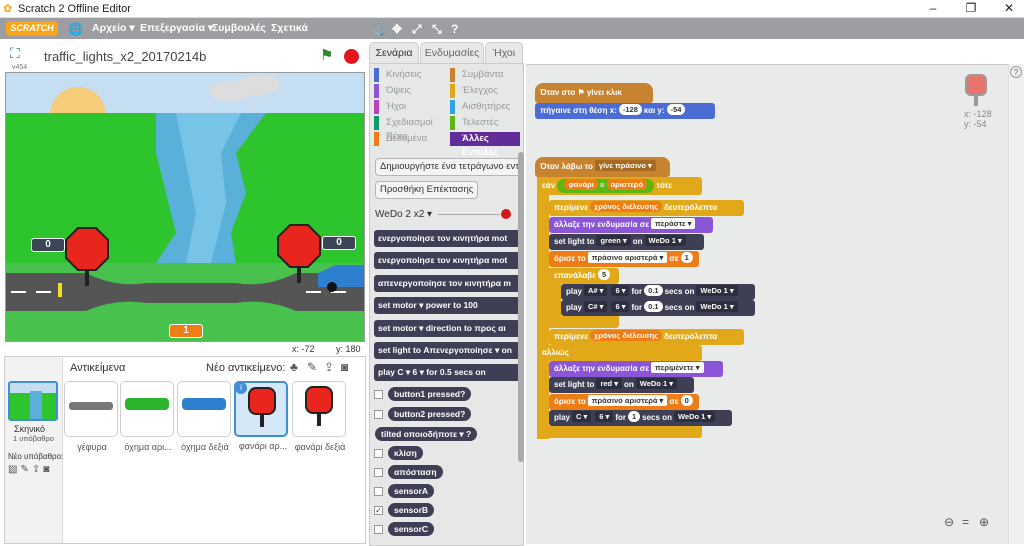  What do you see at coordinates (933, 9) in the screenshot?
I see `minimize-button: –` at bounding box center [933, 9].